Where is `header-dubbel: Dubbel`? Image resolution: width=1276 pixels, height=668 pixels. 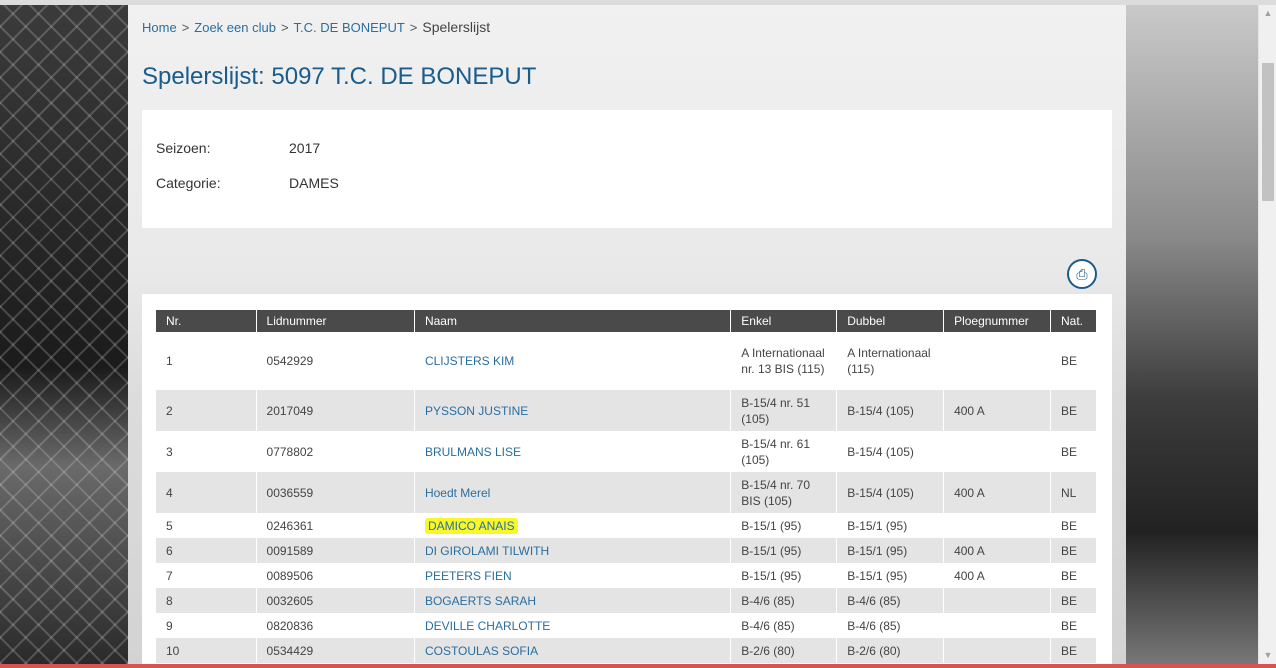
header-dubbel: Dubbel is located at coordinates (890, 321).